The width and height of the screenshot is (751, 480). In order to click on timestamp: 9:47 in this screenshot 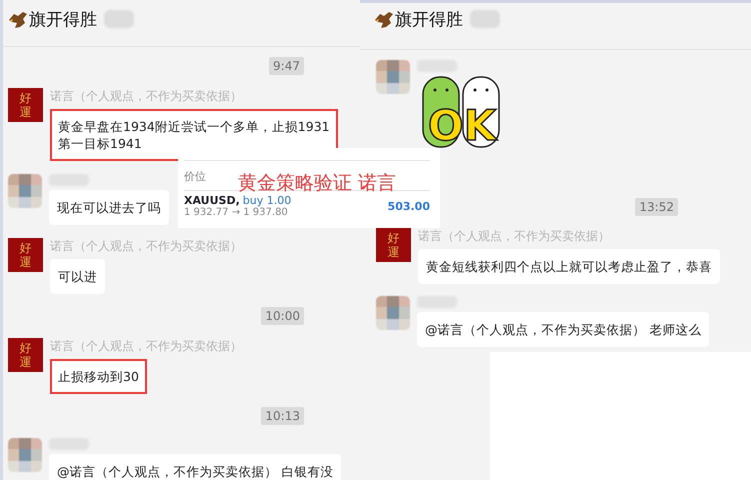, I will do `click(286, 66)`.